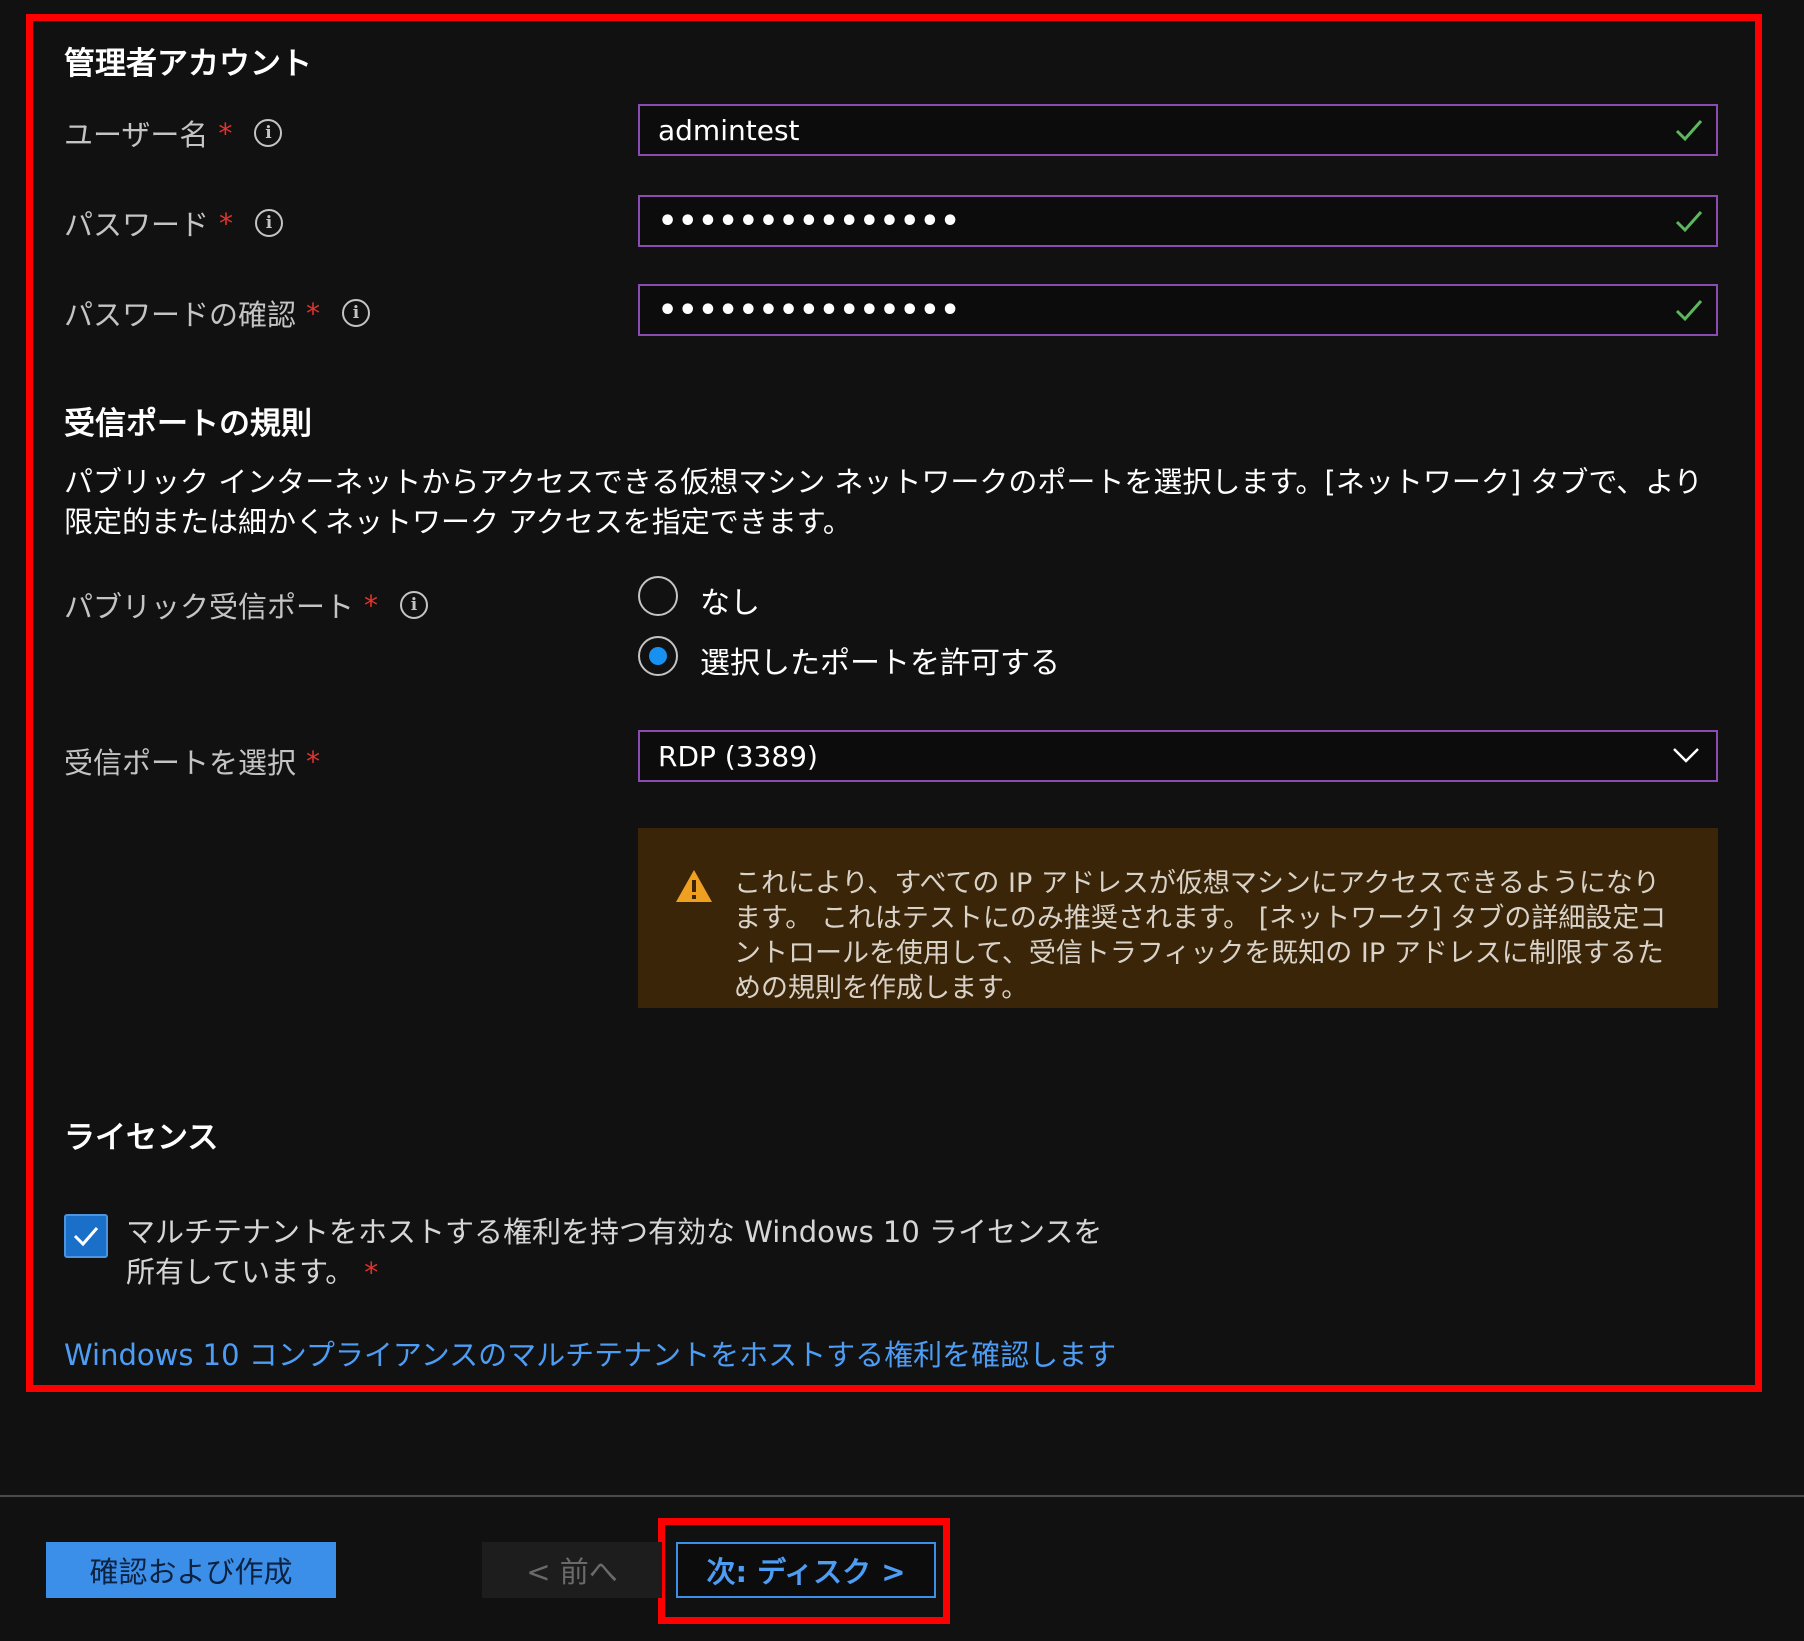  What do you see at coordinates (806, 1570) in the screenshot?
I see `next-disks-button: 次: ディスク >` at bounding box center [806, 1570].